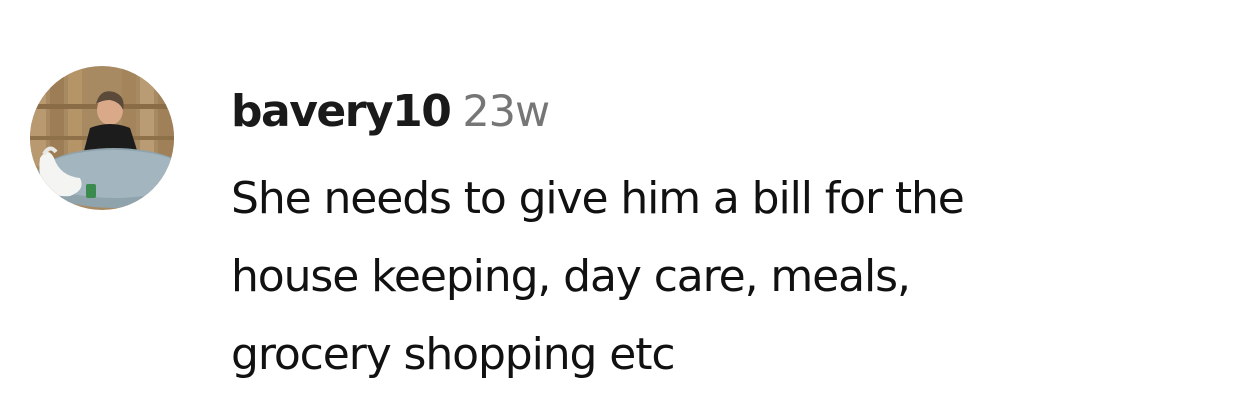 The width and height of the screenshot is (1244, 416). Describe the element at coordinates (571, 276) in the screenshot. I see `comment-text-line: house keeping, day care, meals,` at that location.